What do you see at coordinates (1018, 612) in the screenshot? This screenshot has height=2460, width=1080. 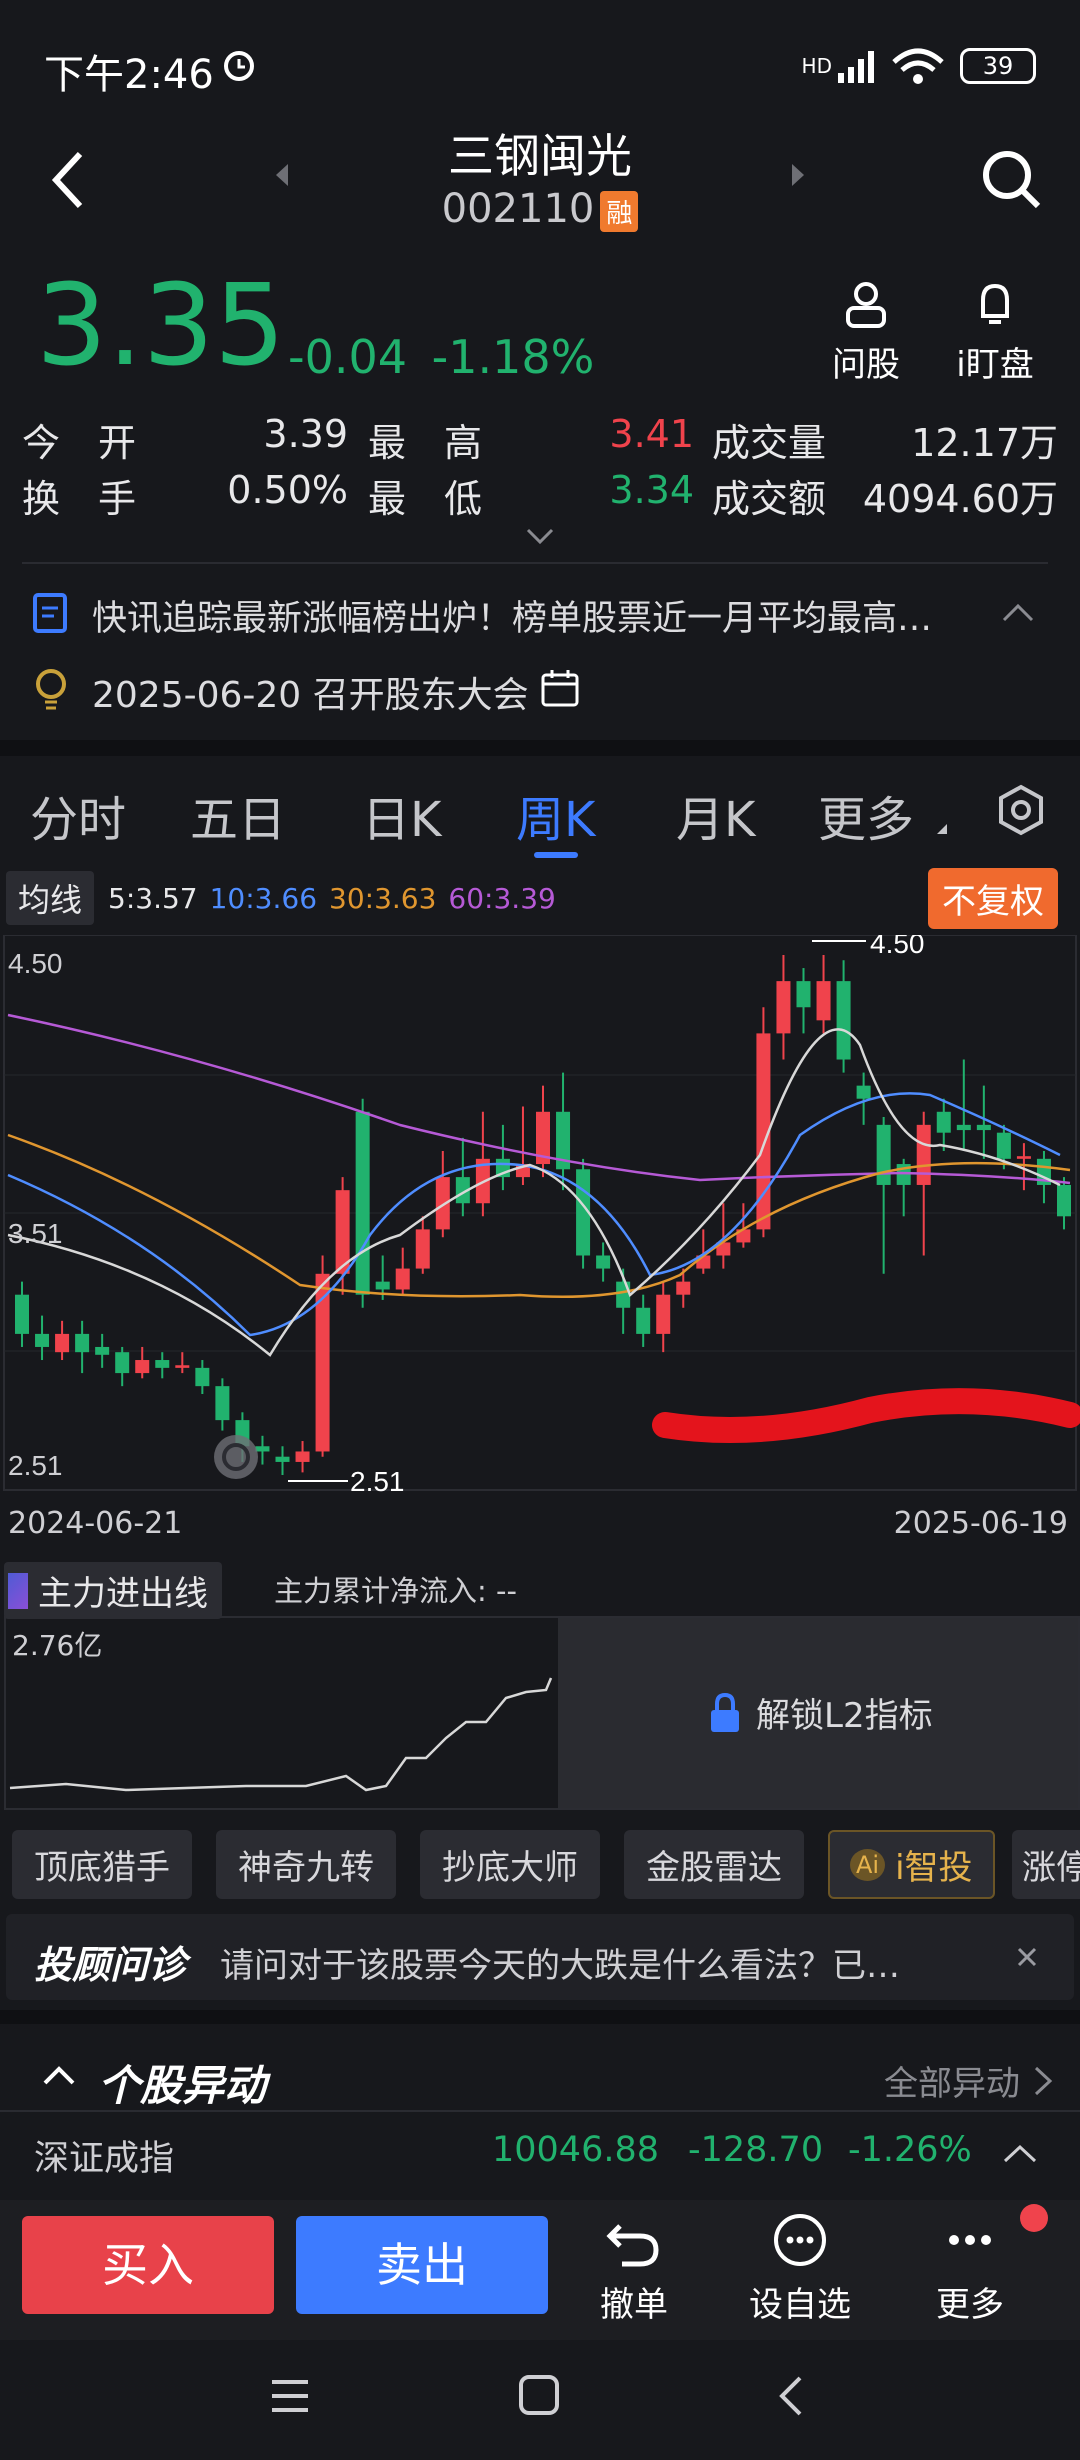 I see `collapse-chevron-icon` at bounding box center [1018, 612].